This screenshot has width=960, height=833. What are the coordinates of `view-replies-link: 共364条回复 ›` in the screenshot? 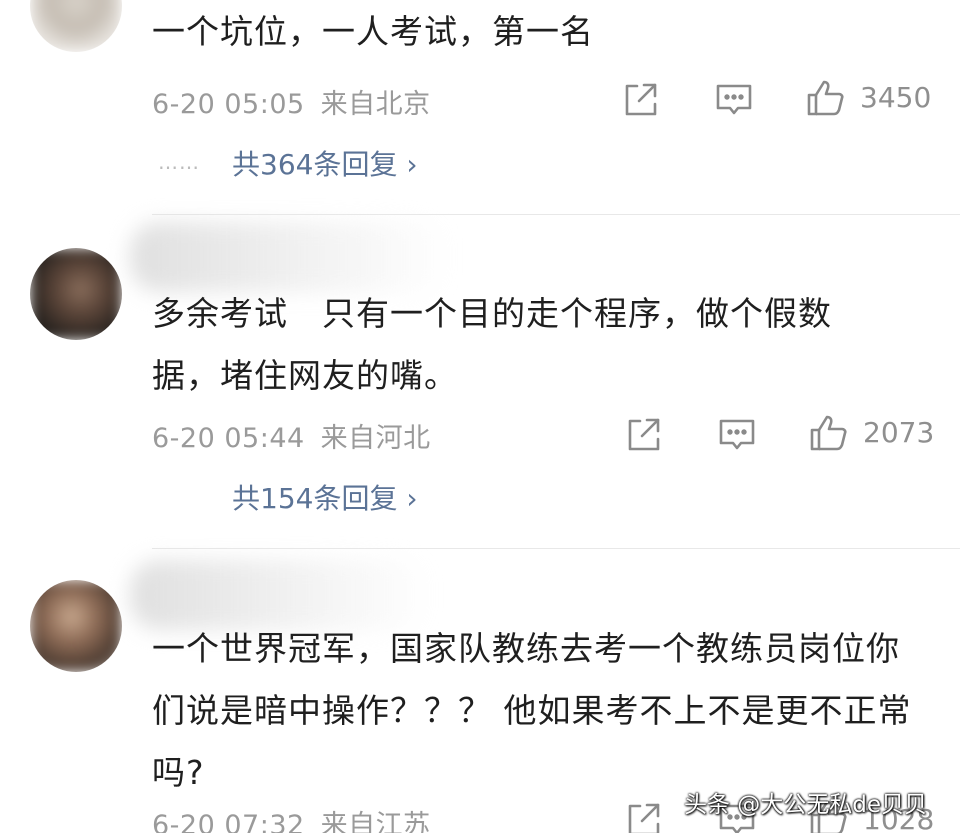 It's located at (325, 163).